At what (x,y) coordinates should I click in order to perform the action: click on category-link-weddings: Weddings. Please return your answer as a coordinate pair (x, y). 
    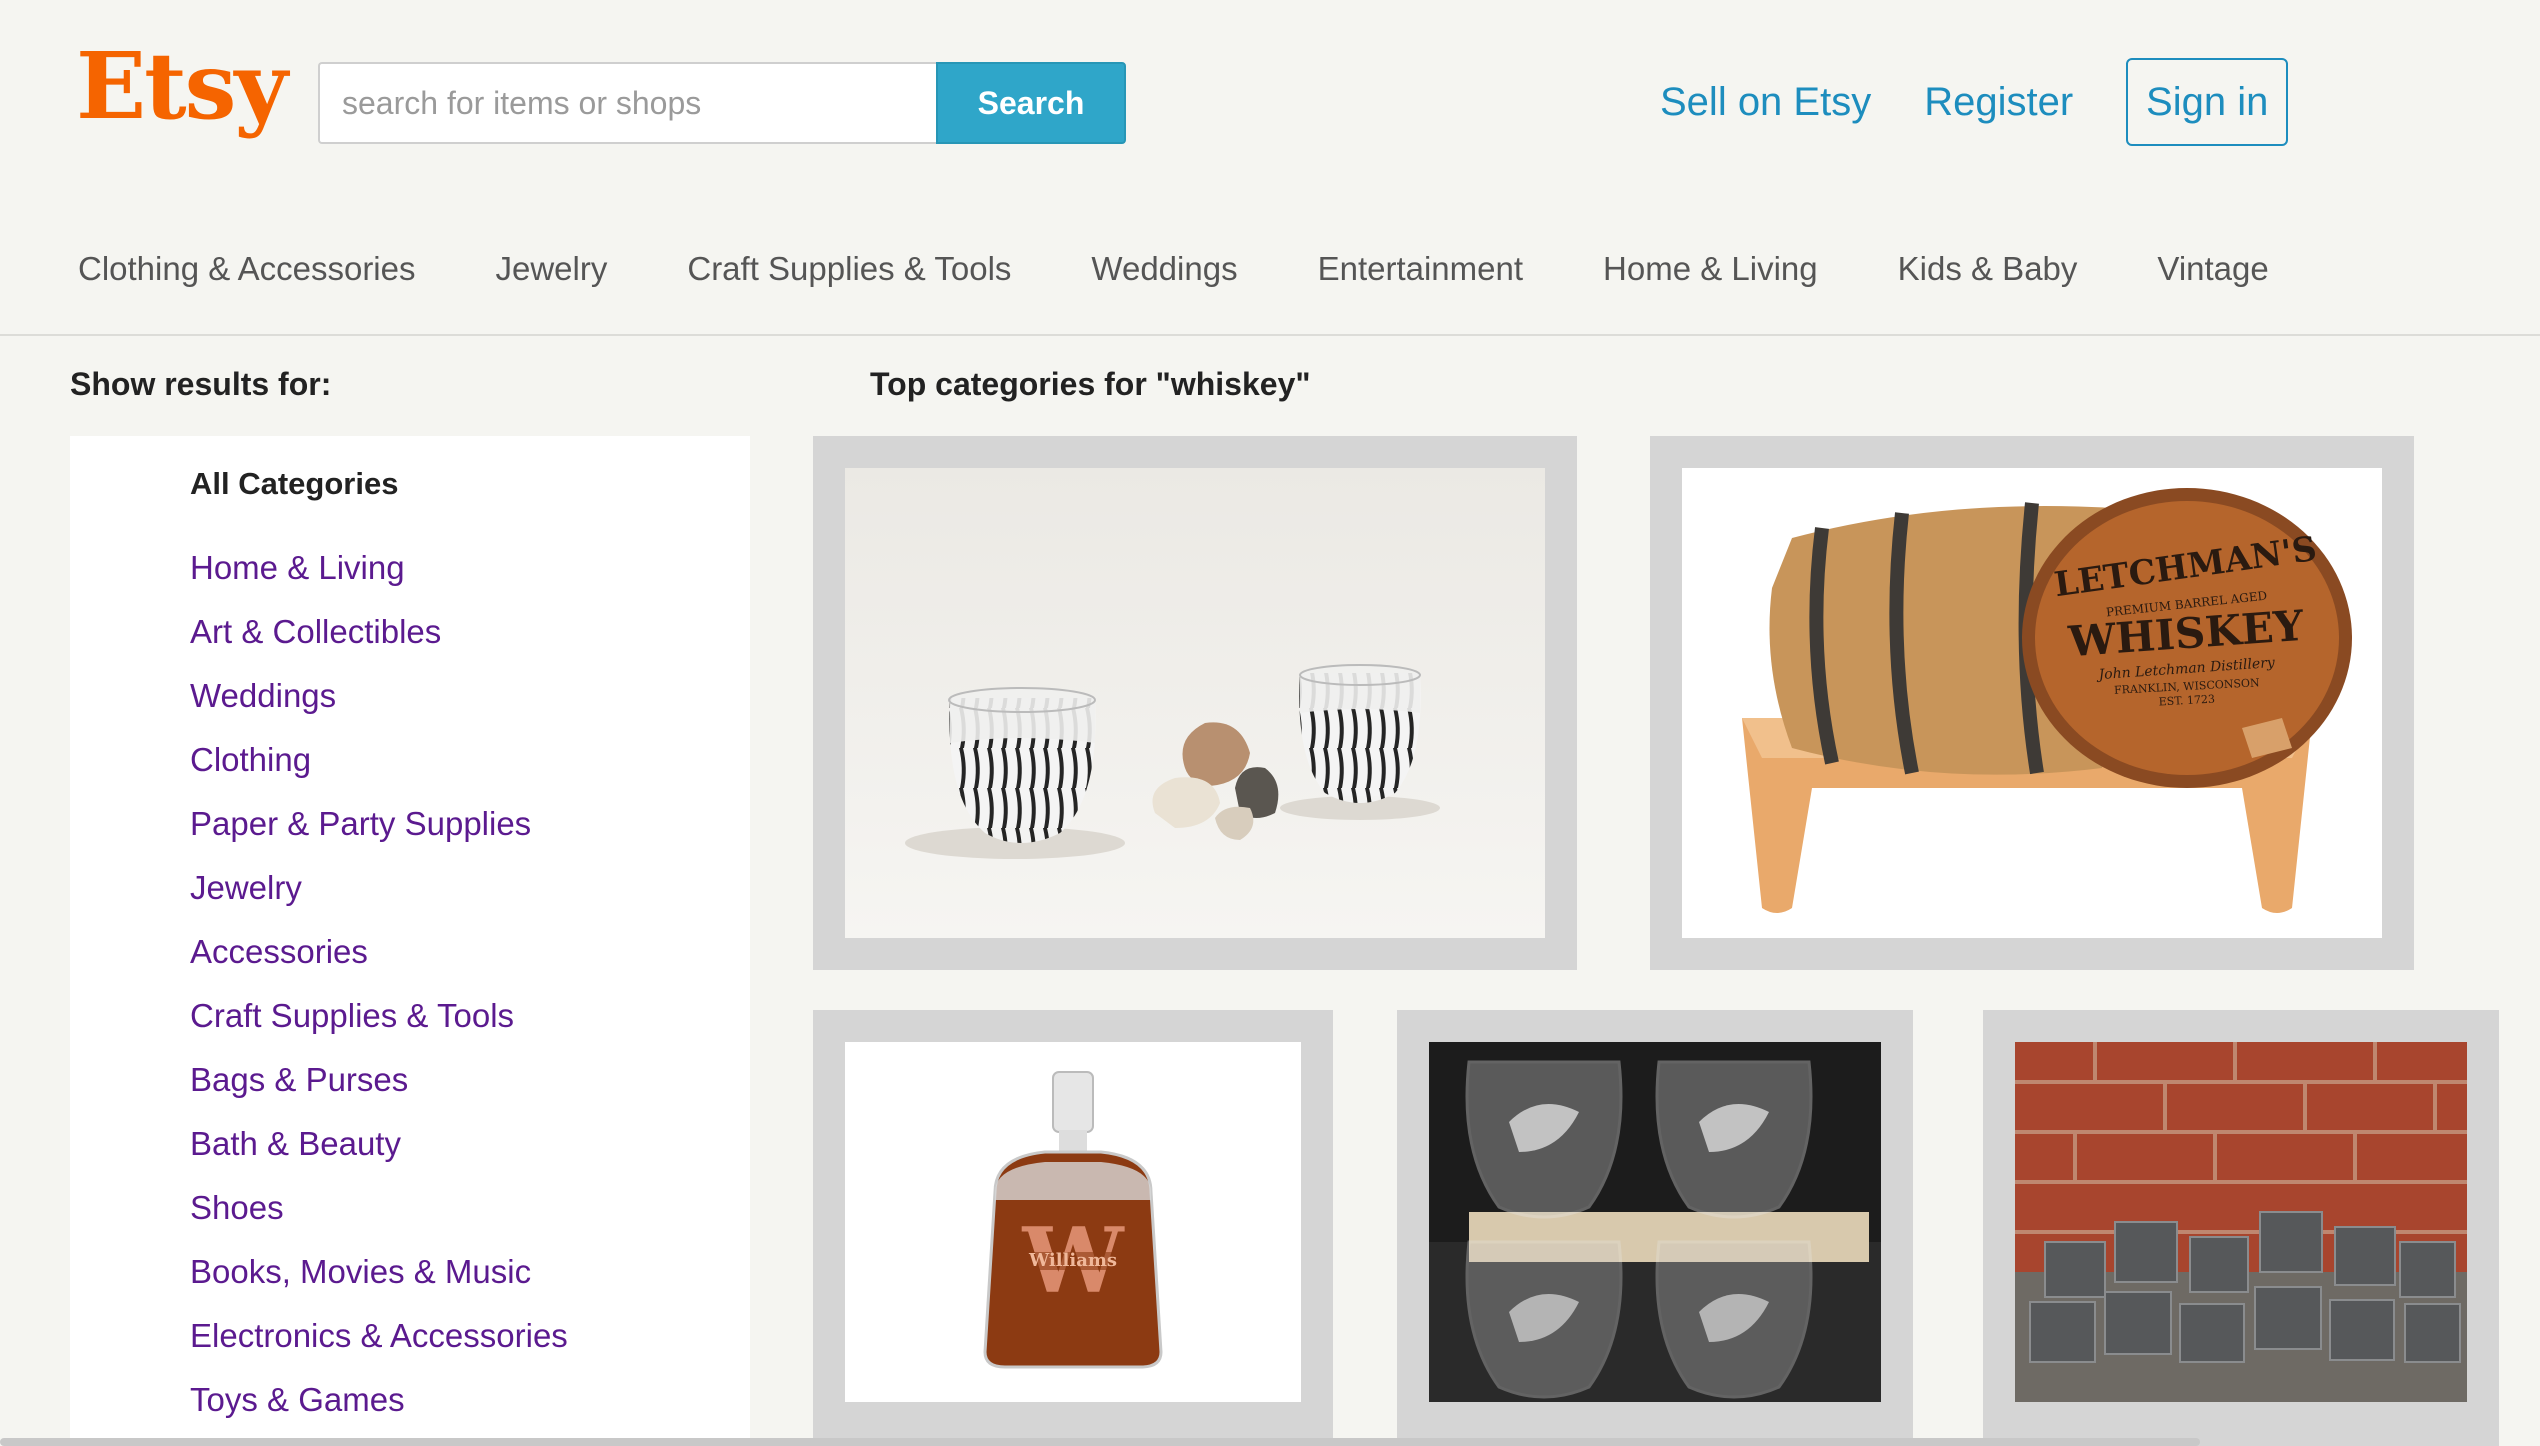
    Looking at the image, I should click on (379, 704).